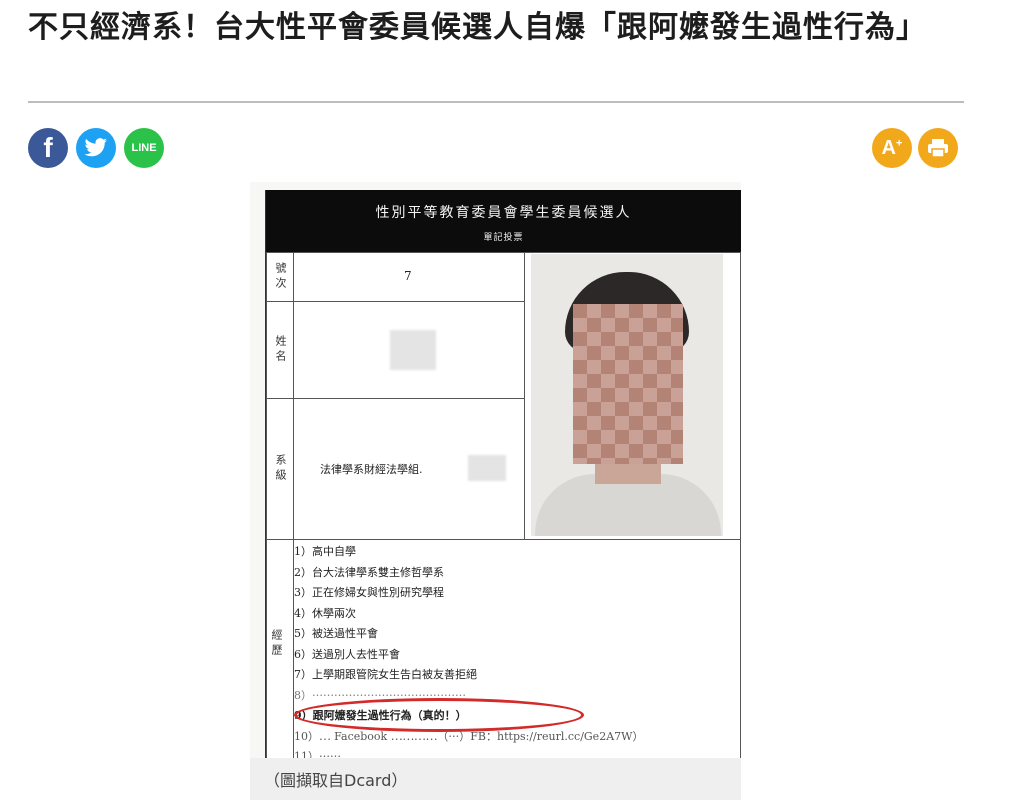 The image size is (1024, 810). I want to click on sheet-header: 性別平等教育委員會學生委員候選人 單記投票, so click(503, 221).